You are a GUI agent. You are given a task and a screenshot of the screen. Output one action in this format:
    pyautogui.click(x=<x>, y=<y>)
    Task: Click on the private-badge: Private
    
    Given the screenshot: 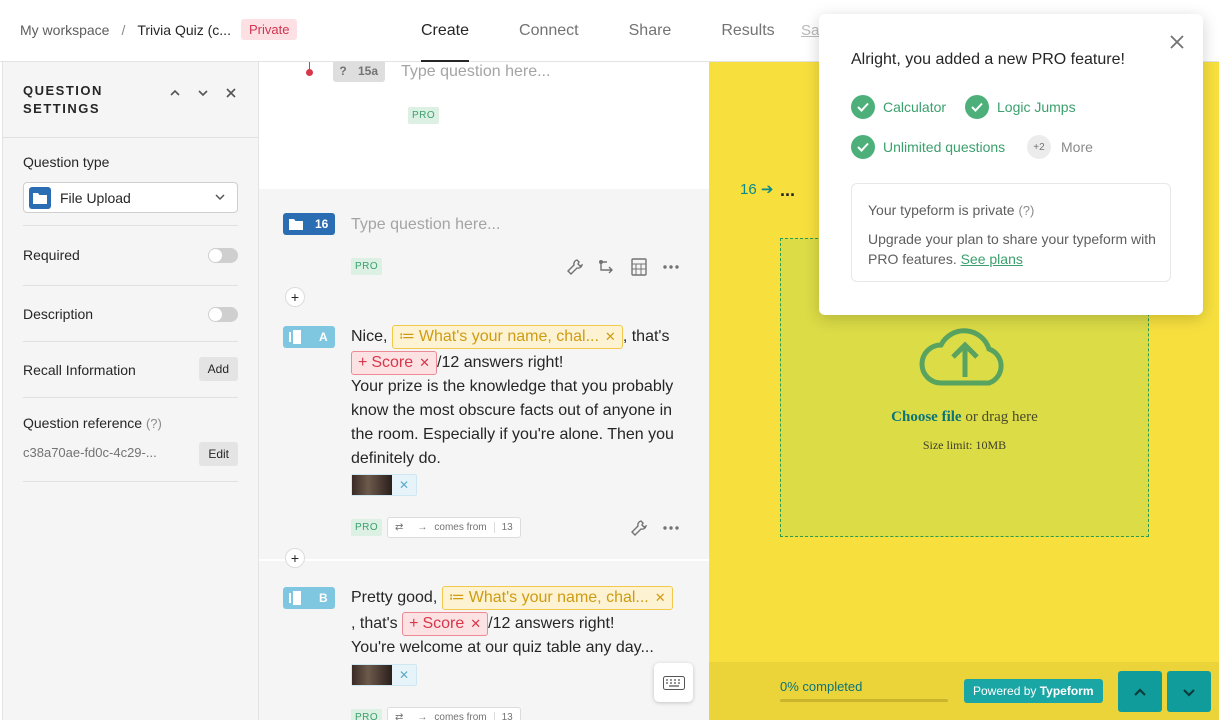 What is the action you would take?
    pyautogui.click(x=269, y=29)
    